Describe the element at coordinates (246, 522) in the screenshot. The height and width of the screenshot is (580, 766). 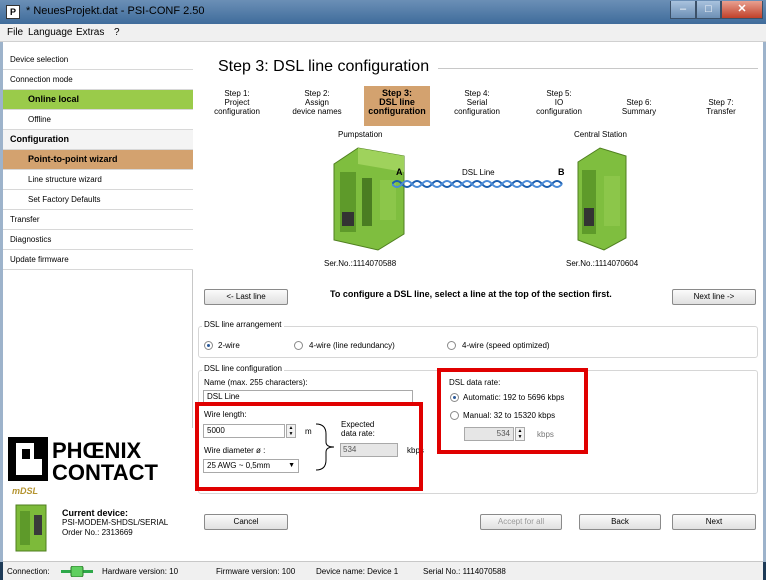
I see `cancel-button: Cancel` at that location.